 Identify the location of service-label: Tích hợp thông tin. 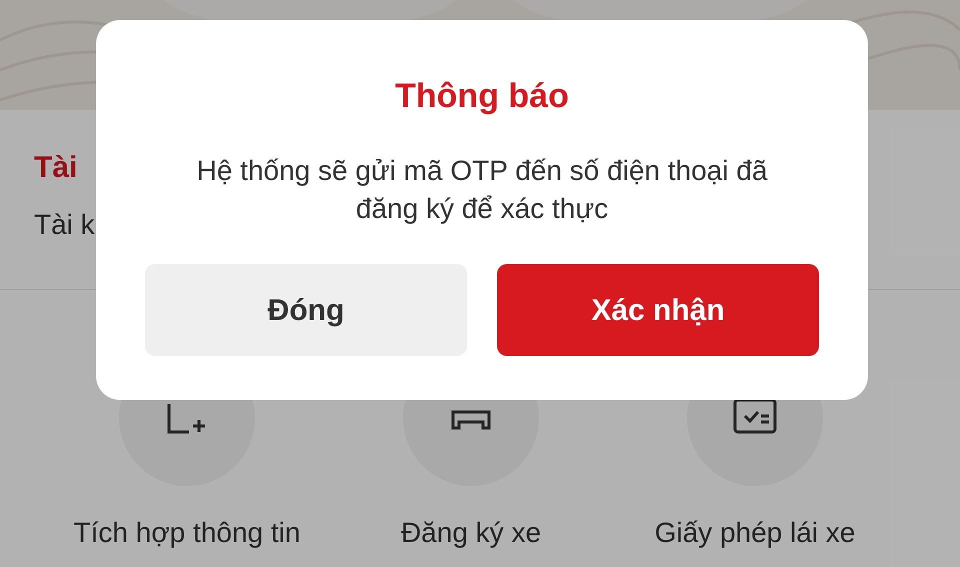
(187, 533).